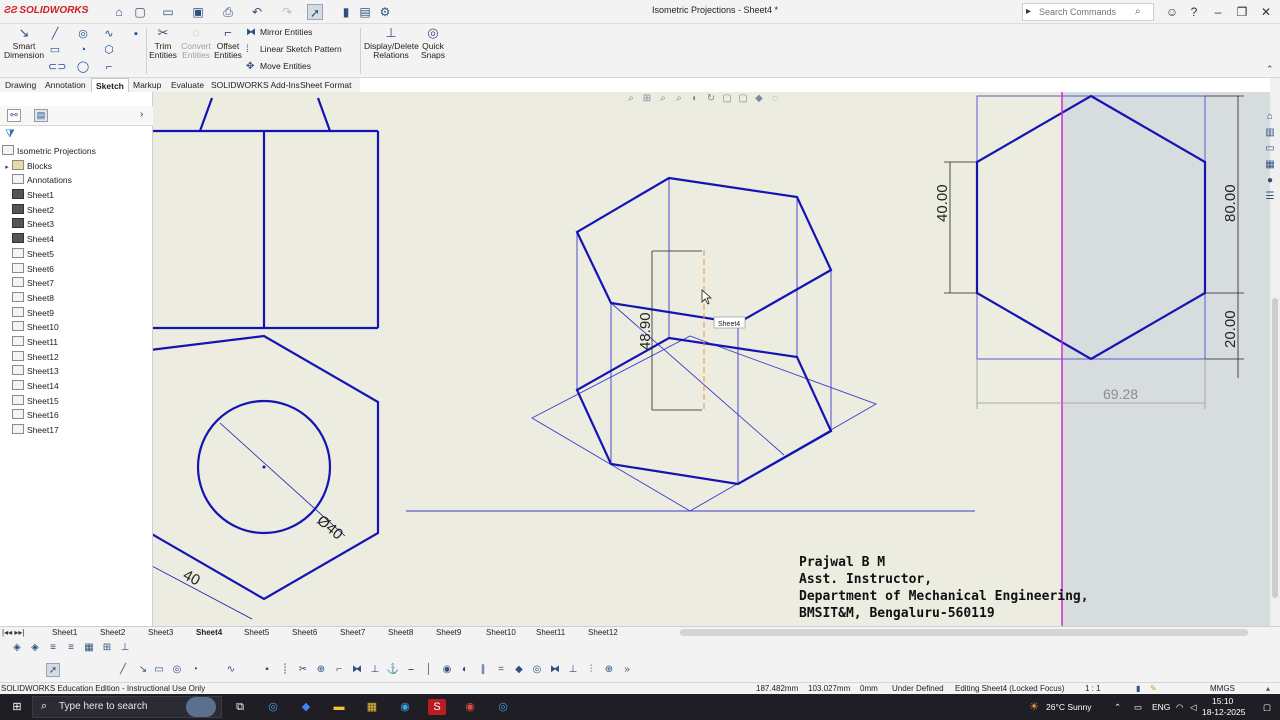 This screenshot has width=1280, height=720. What do you see at coordinates (346, 12) in the screenshot?
I see `rebuild-icon: ▮` at bounding box center [346, 12].